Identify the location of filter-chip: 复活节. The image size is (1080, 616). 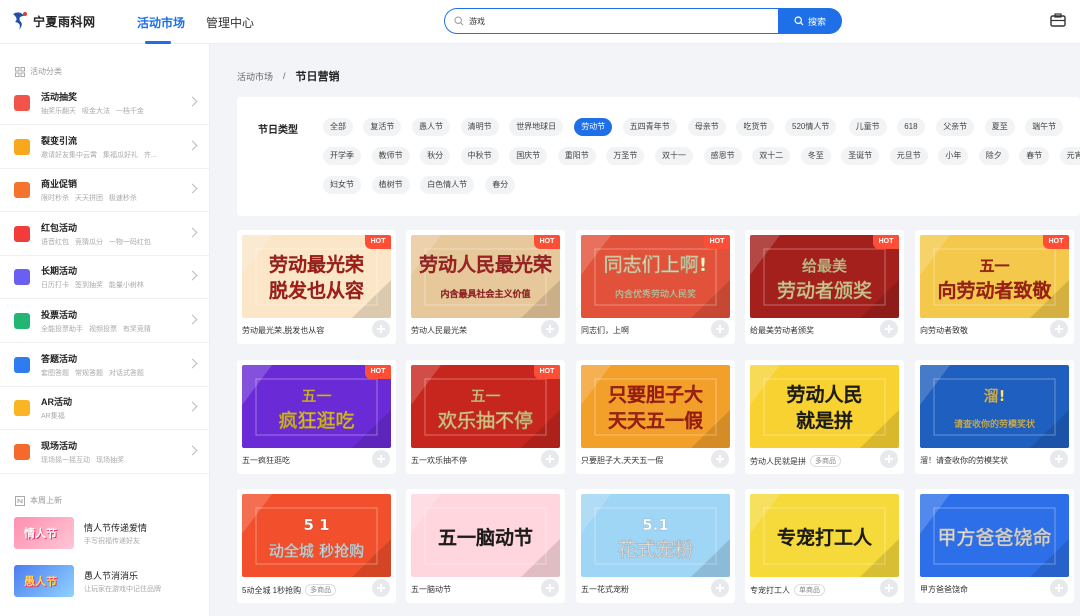
(382, 127).